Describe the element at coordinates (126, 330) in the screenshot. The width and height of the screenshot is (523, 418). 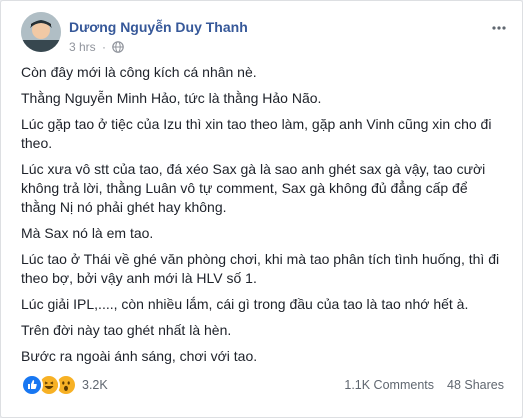
I see `post-paragraph: Trên đời này tao ghét nhất là hèn.` at that location.